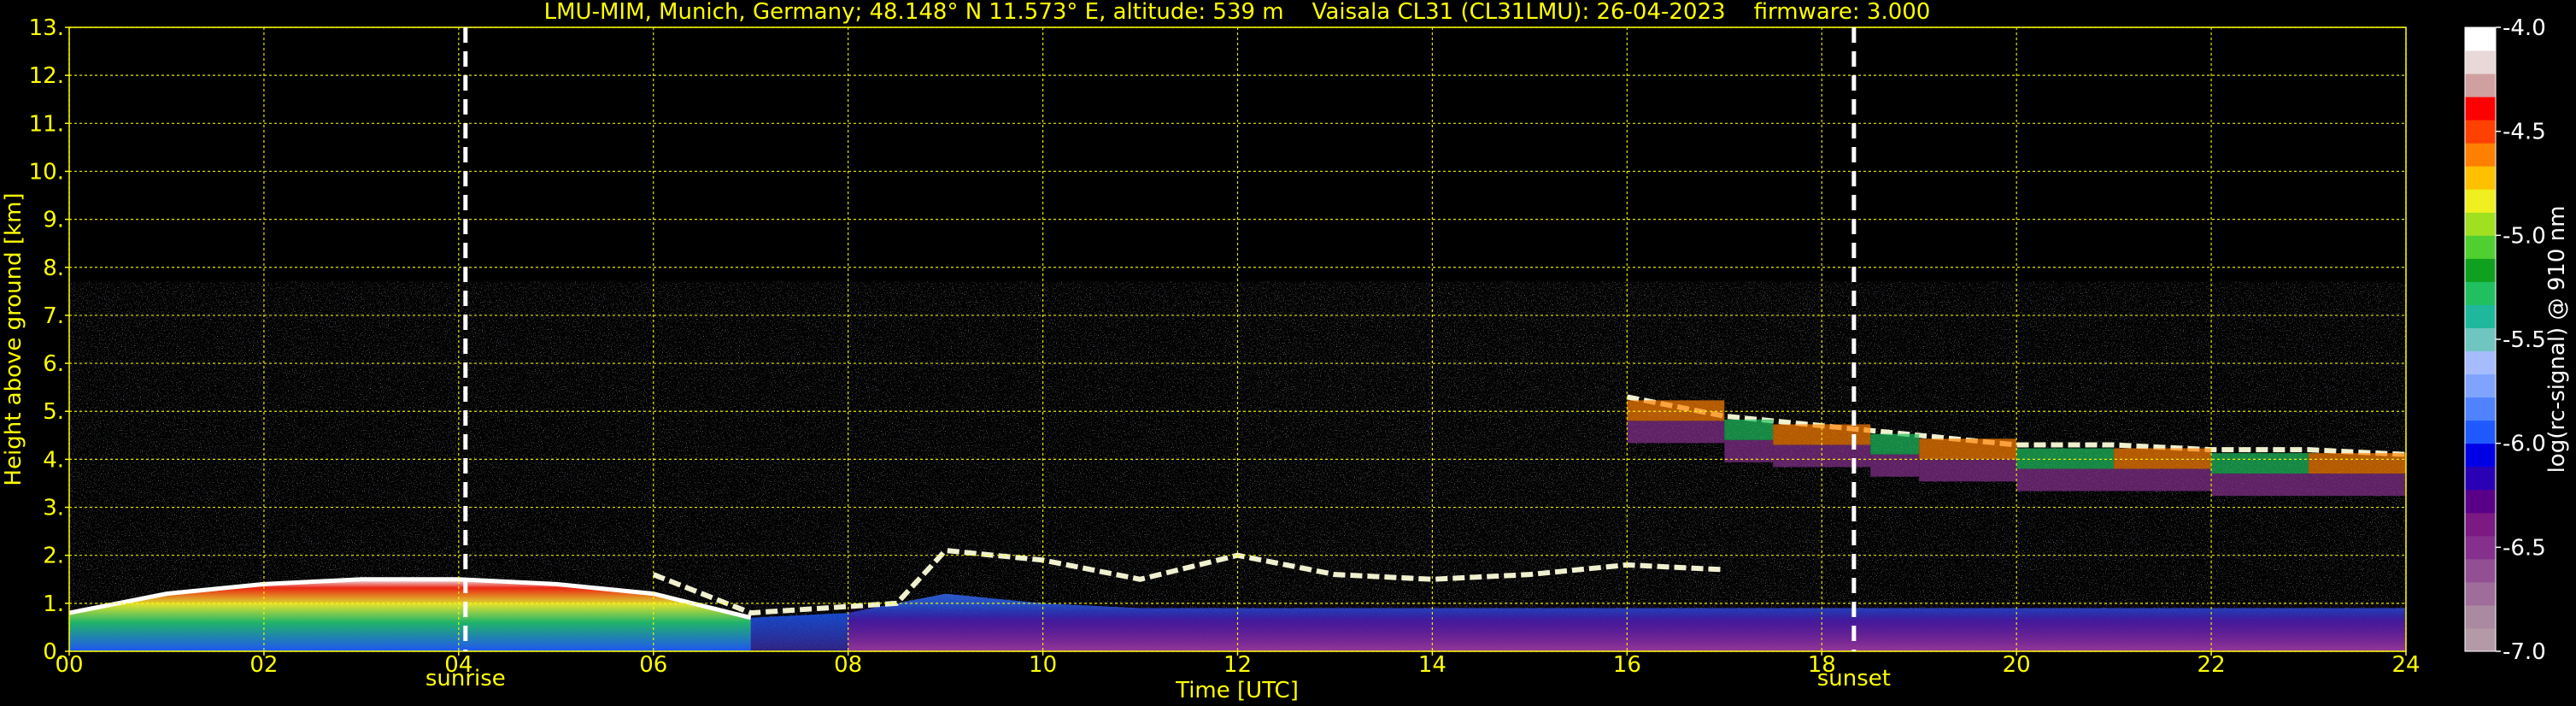  What do you see at coordinates (53, 508) in the screenshot?
I see `y-tick-label: 3.` at bounding box center [53, 508].